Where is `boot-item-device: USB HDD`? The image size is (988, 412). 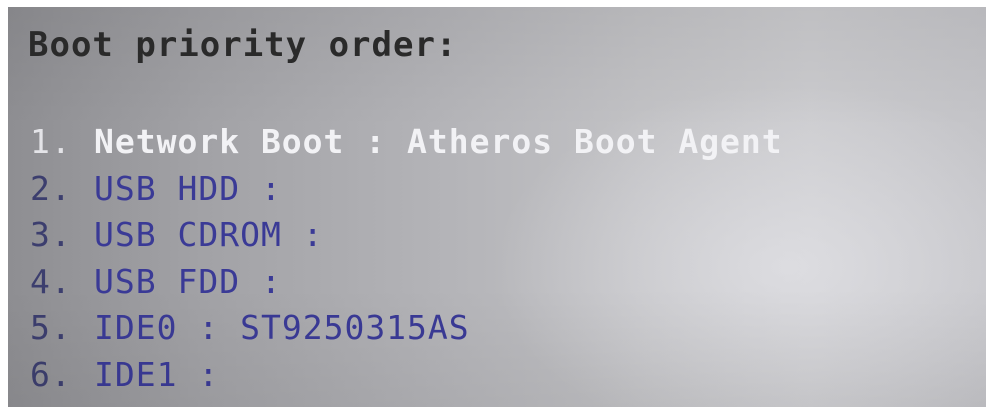
boot-item-device: USB HDD is located at coordinates (167, 188).